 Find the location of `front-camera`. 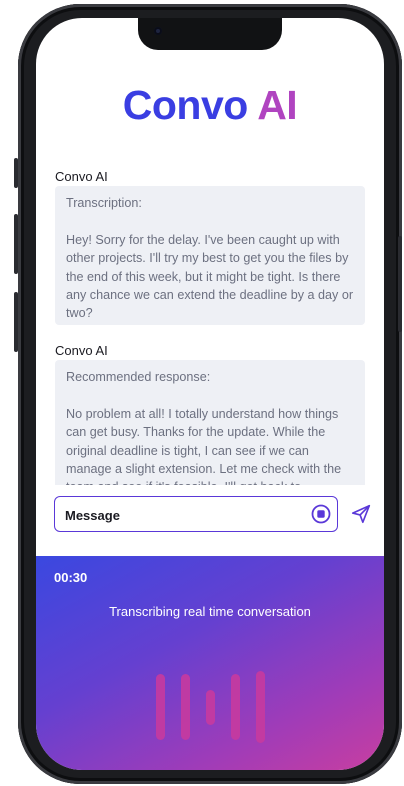

front-camera is located at coordinates (158, 31).